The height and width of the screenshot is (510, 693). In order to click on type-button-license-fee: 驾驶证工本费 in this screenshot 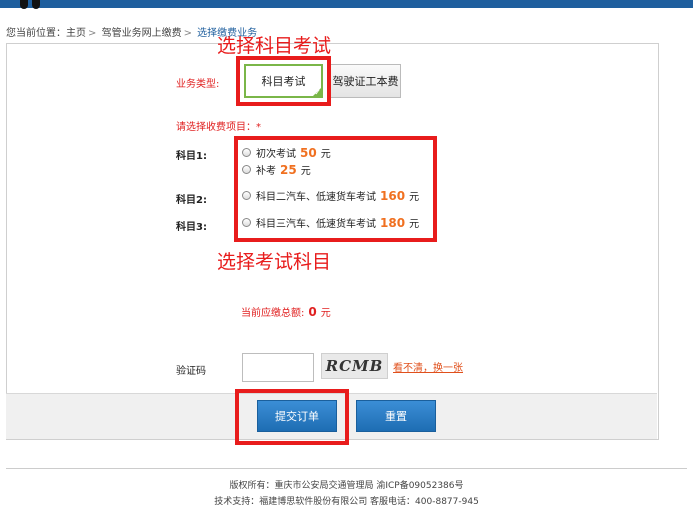, I will do `click(365, 81)`.